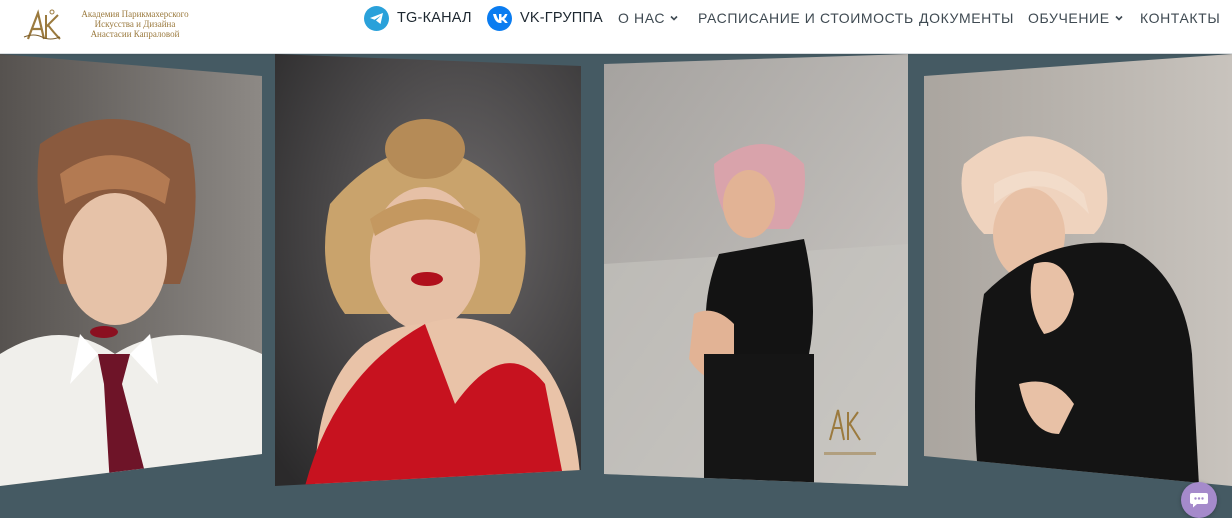  Describe the element at coordinates (642, 18) in the screenshot. I see `nav-about-label: О НАС` at that location.